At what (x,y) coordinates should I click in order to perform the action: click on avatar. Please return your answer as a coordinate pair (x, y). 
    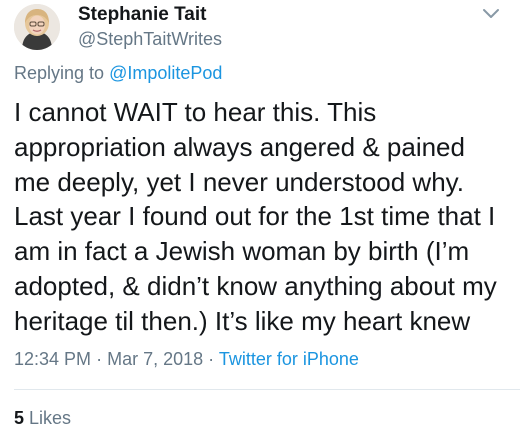
    Looking at the image, I should click on (37, 27).